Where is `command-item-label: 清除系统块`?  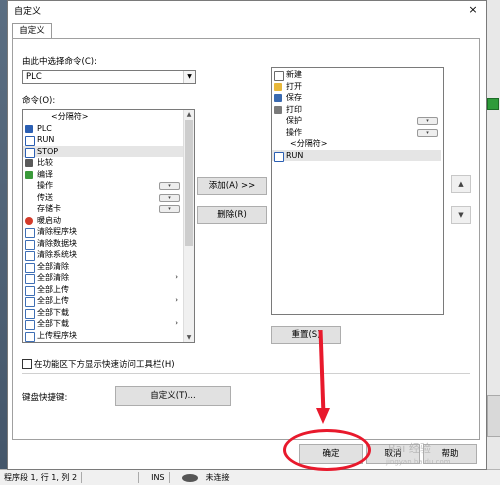
command-item-label: 清除系统块 is located at coordinates (57, 254).